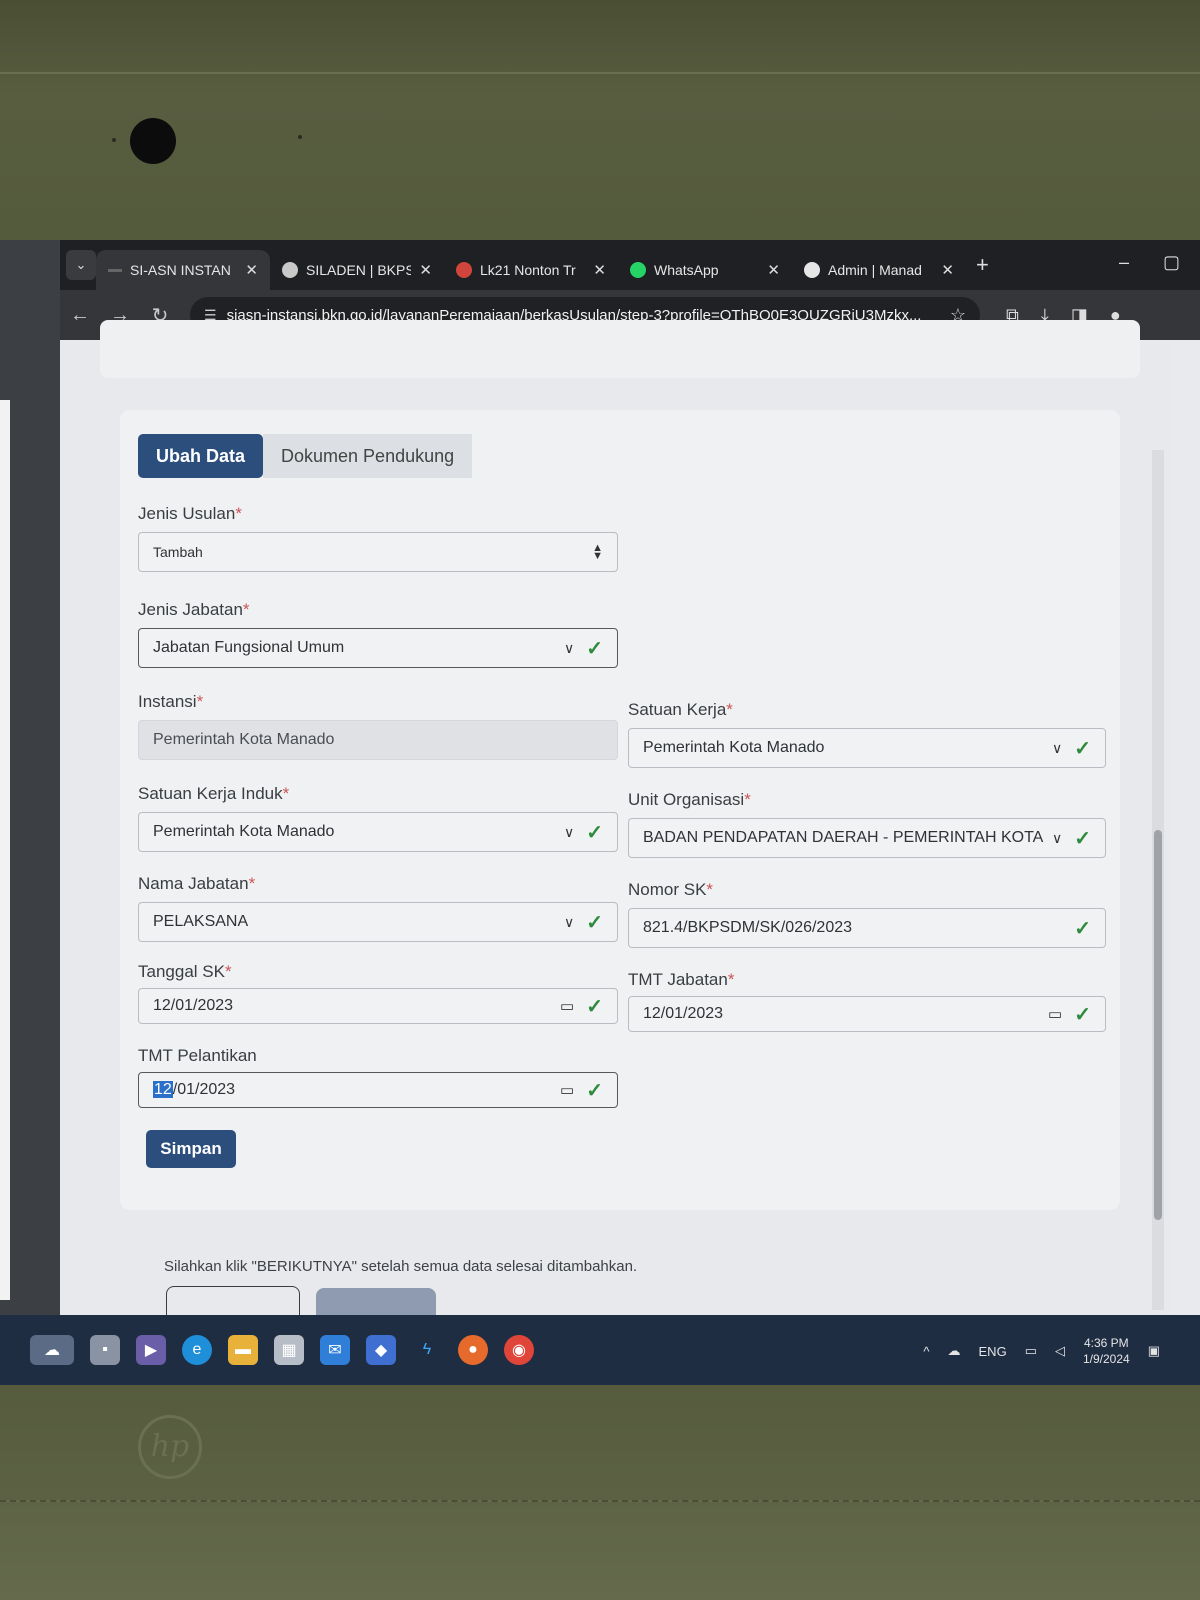 The width and height of the screenshot is (1200, 1600). Describe the element at coordinates (681, 979) in the screenshot. I see `label-tmt-jabatan: TMT Jabatan*` at that location.